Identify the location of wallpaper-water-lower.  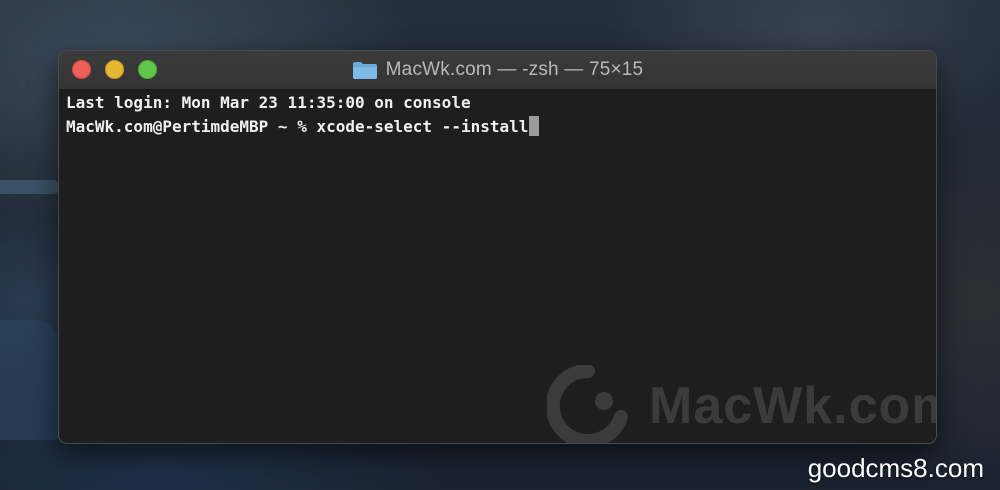
(31, 380).